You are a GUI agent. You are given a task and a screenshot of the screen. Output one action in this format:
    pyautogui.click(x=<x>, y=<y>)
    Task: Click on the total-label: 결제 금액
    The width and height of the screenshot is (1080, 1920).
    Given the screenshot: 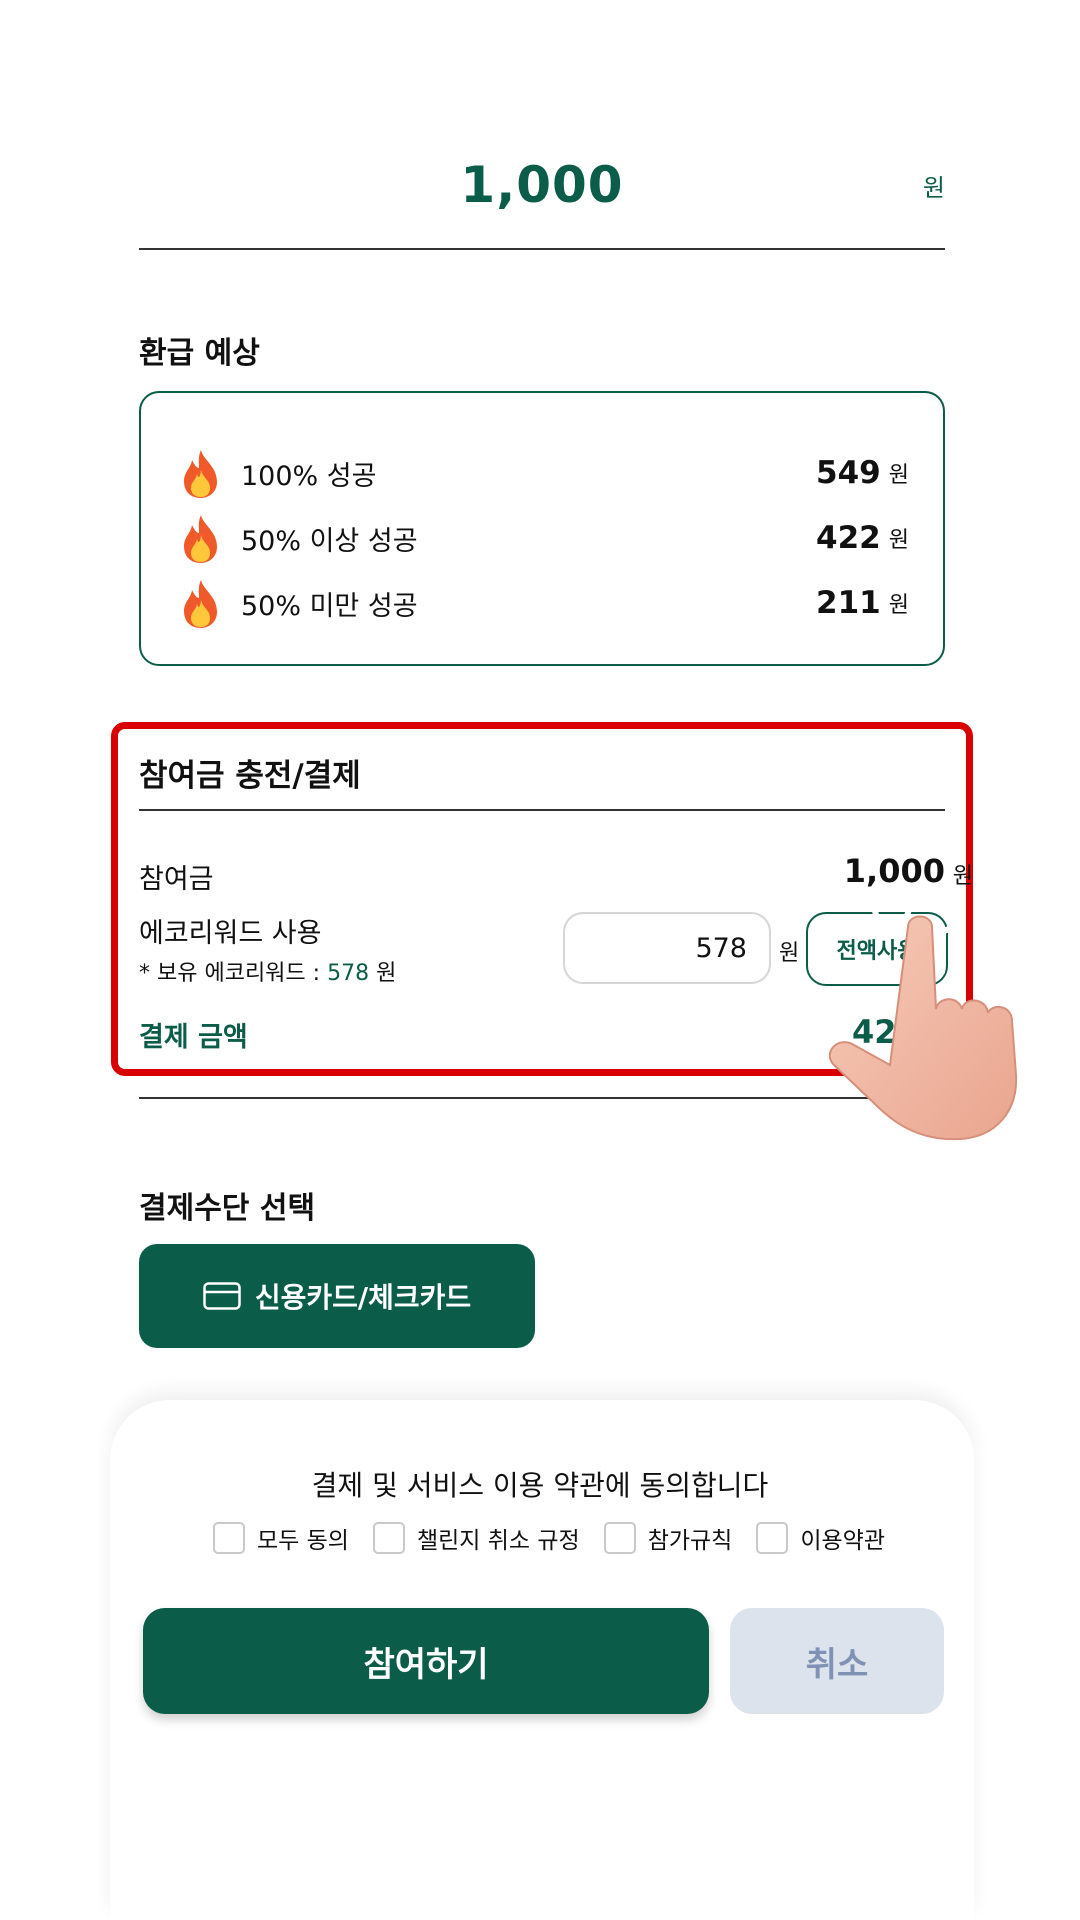 What is the action you would take?
    pyautogui.click(x=193, y=1037)
    